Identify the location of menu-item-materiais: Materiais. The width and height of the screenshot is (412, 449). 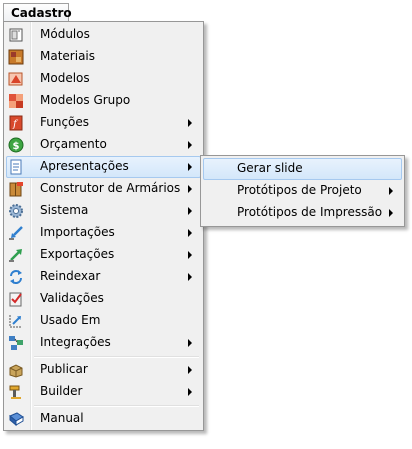
(103, 57).